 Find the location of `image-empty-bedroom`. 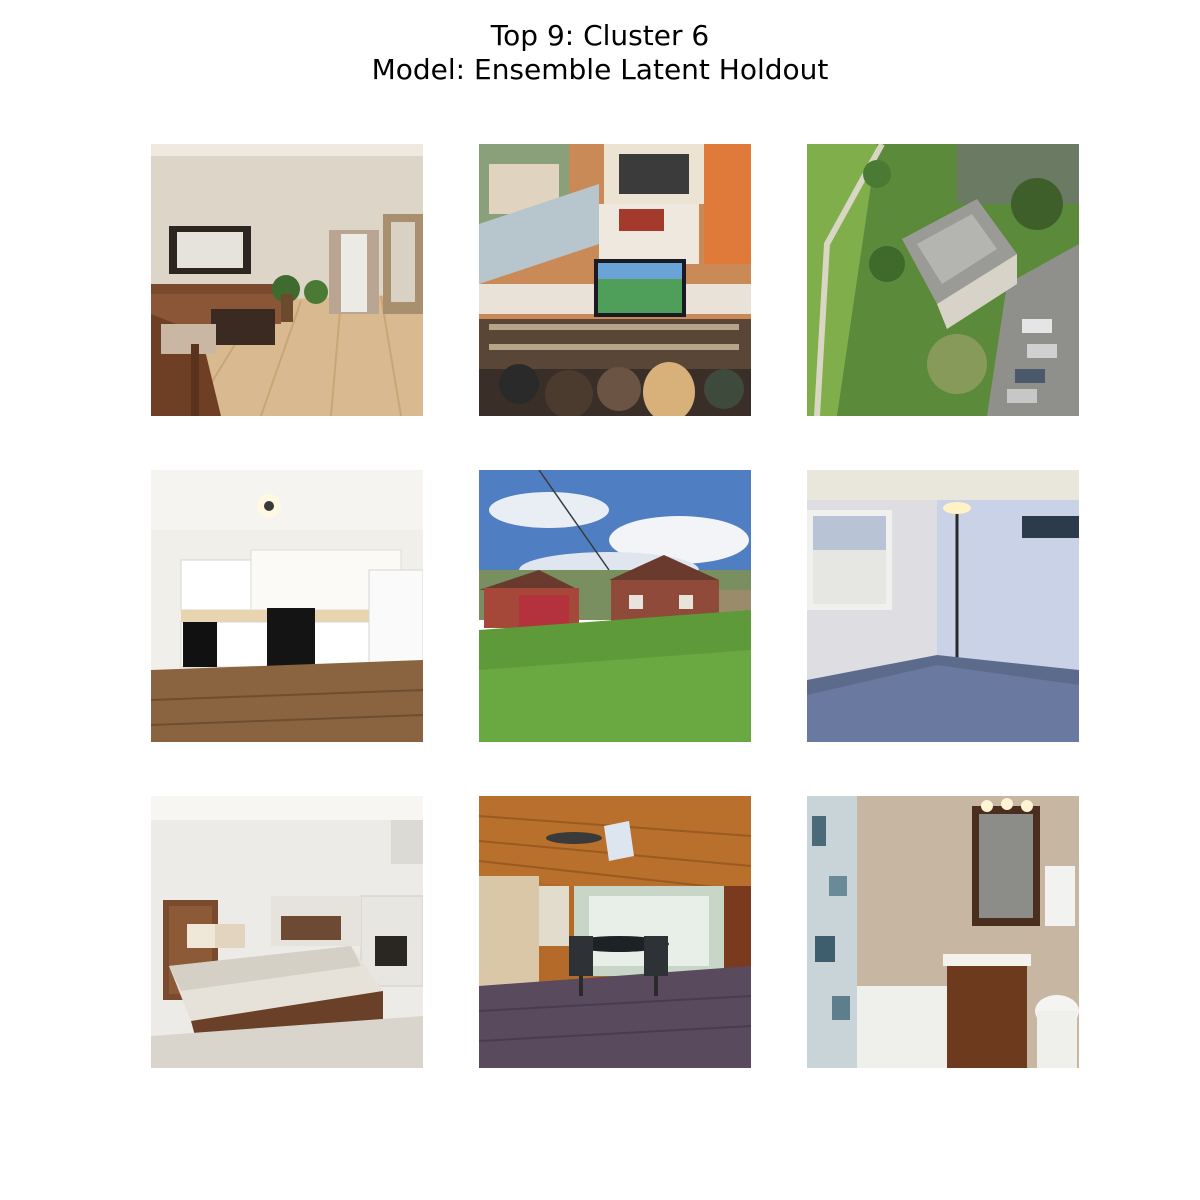

image-empty-bedroom is located at coordinates (943, 606).